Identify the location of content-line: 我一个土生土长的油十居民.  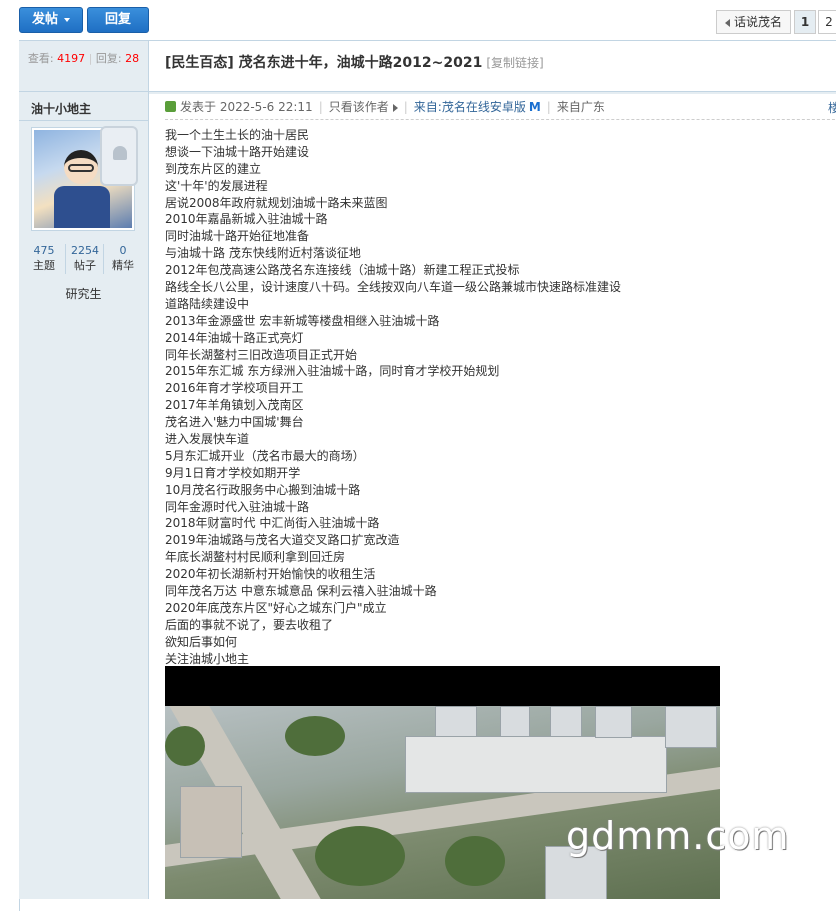
(237, 135).